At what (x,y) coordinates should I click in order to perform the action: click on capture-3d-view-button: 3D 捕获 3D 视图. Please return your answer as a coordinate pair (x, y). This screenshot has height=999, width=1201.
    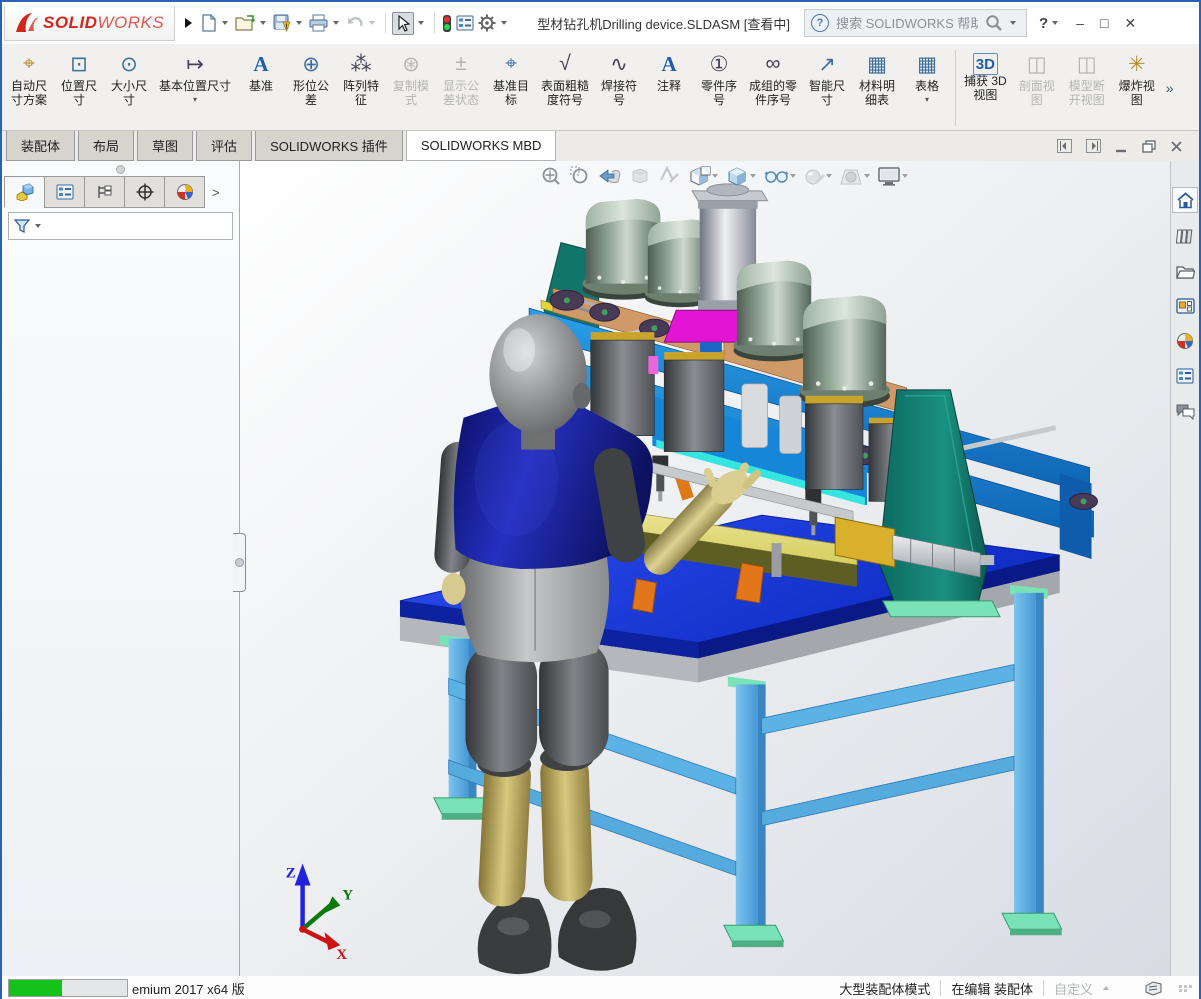
    Looking at the image, I should click on (985, 88).